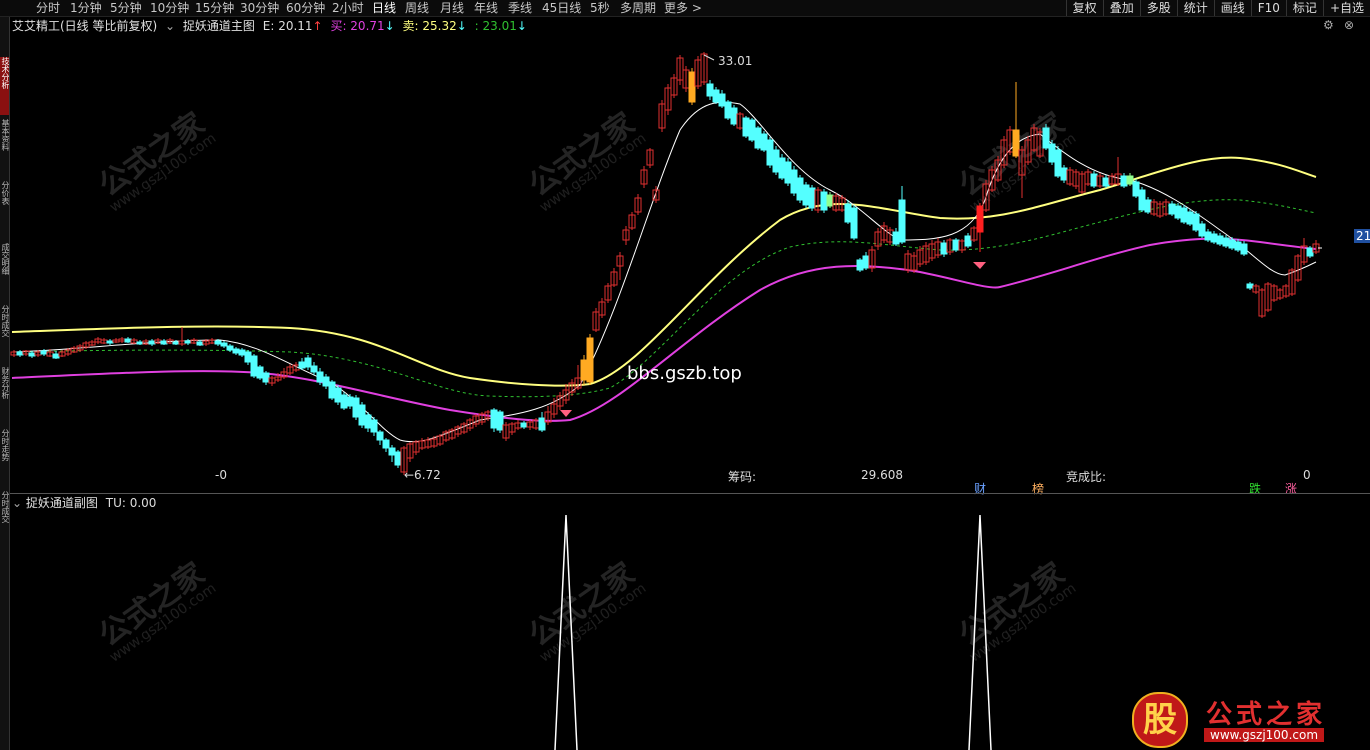  I want to click on indicator-dropdown-icon: ⌄, so click(17, 503).